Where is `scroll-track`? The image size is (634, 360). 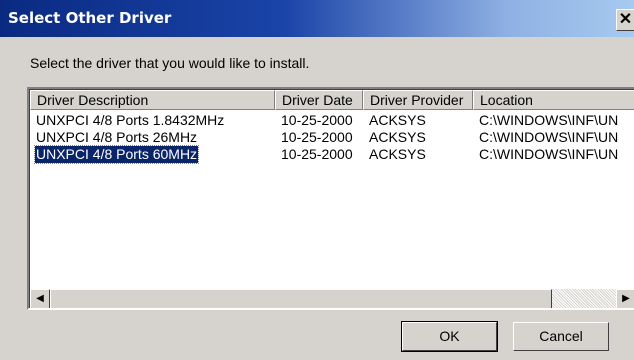
scroll-track is located at coordinates (333, 298).